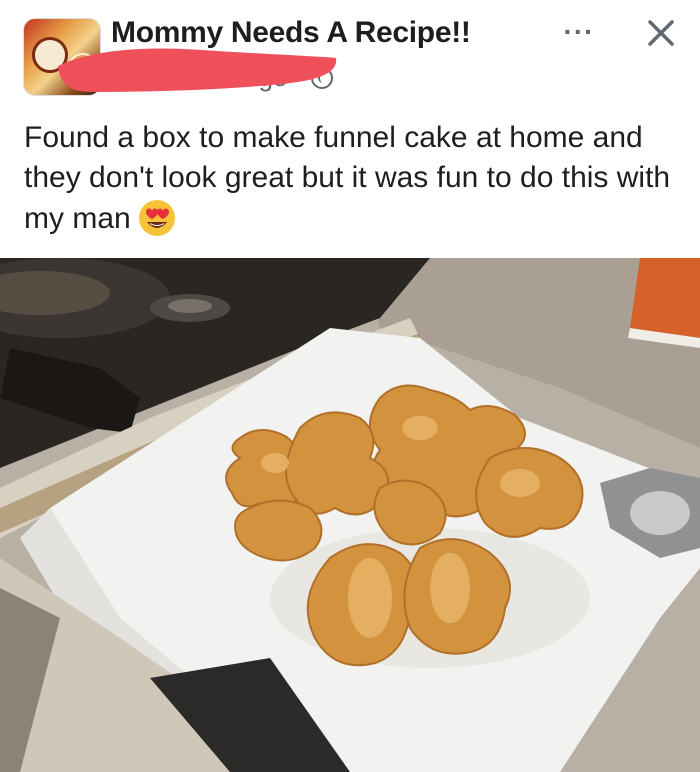 Image resolution: width=700 pixels, height=772 pixels. What do you see at coordinates (579, 34) in the screenshot?
I see `more-options-button: ···` at bounding box center [579, 34].